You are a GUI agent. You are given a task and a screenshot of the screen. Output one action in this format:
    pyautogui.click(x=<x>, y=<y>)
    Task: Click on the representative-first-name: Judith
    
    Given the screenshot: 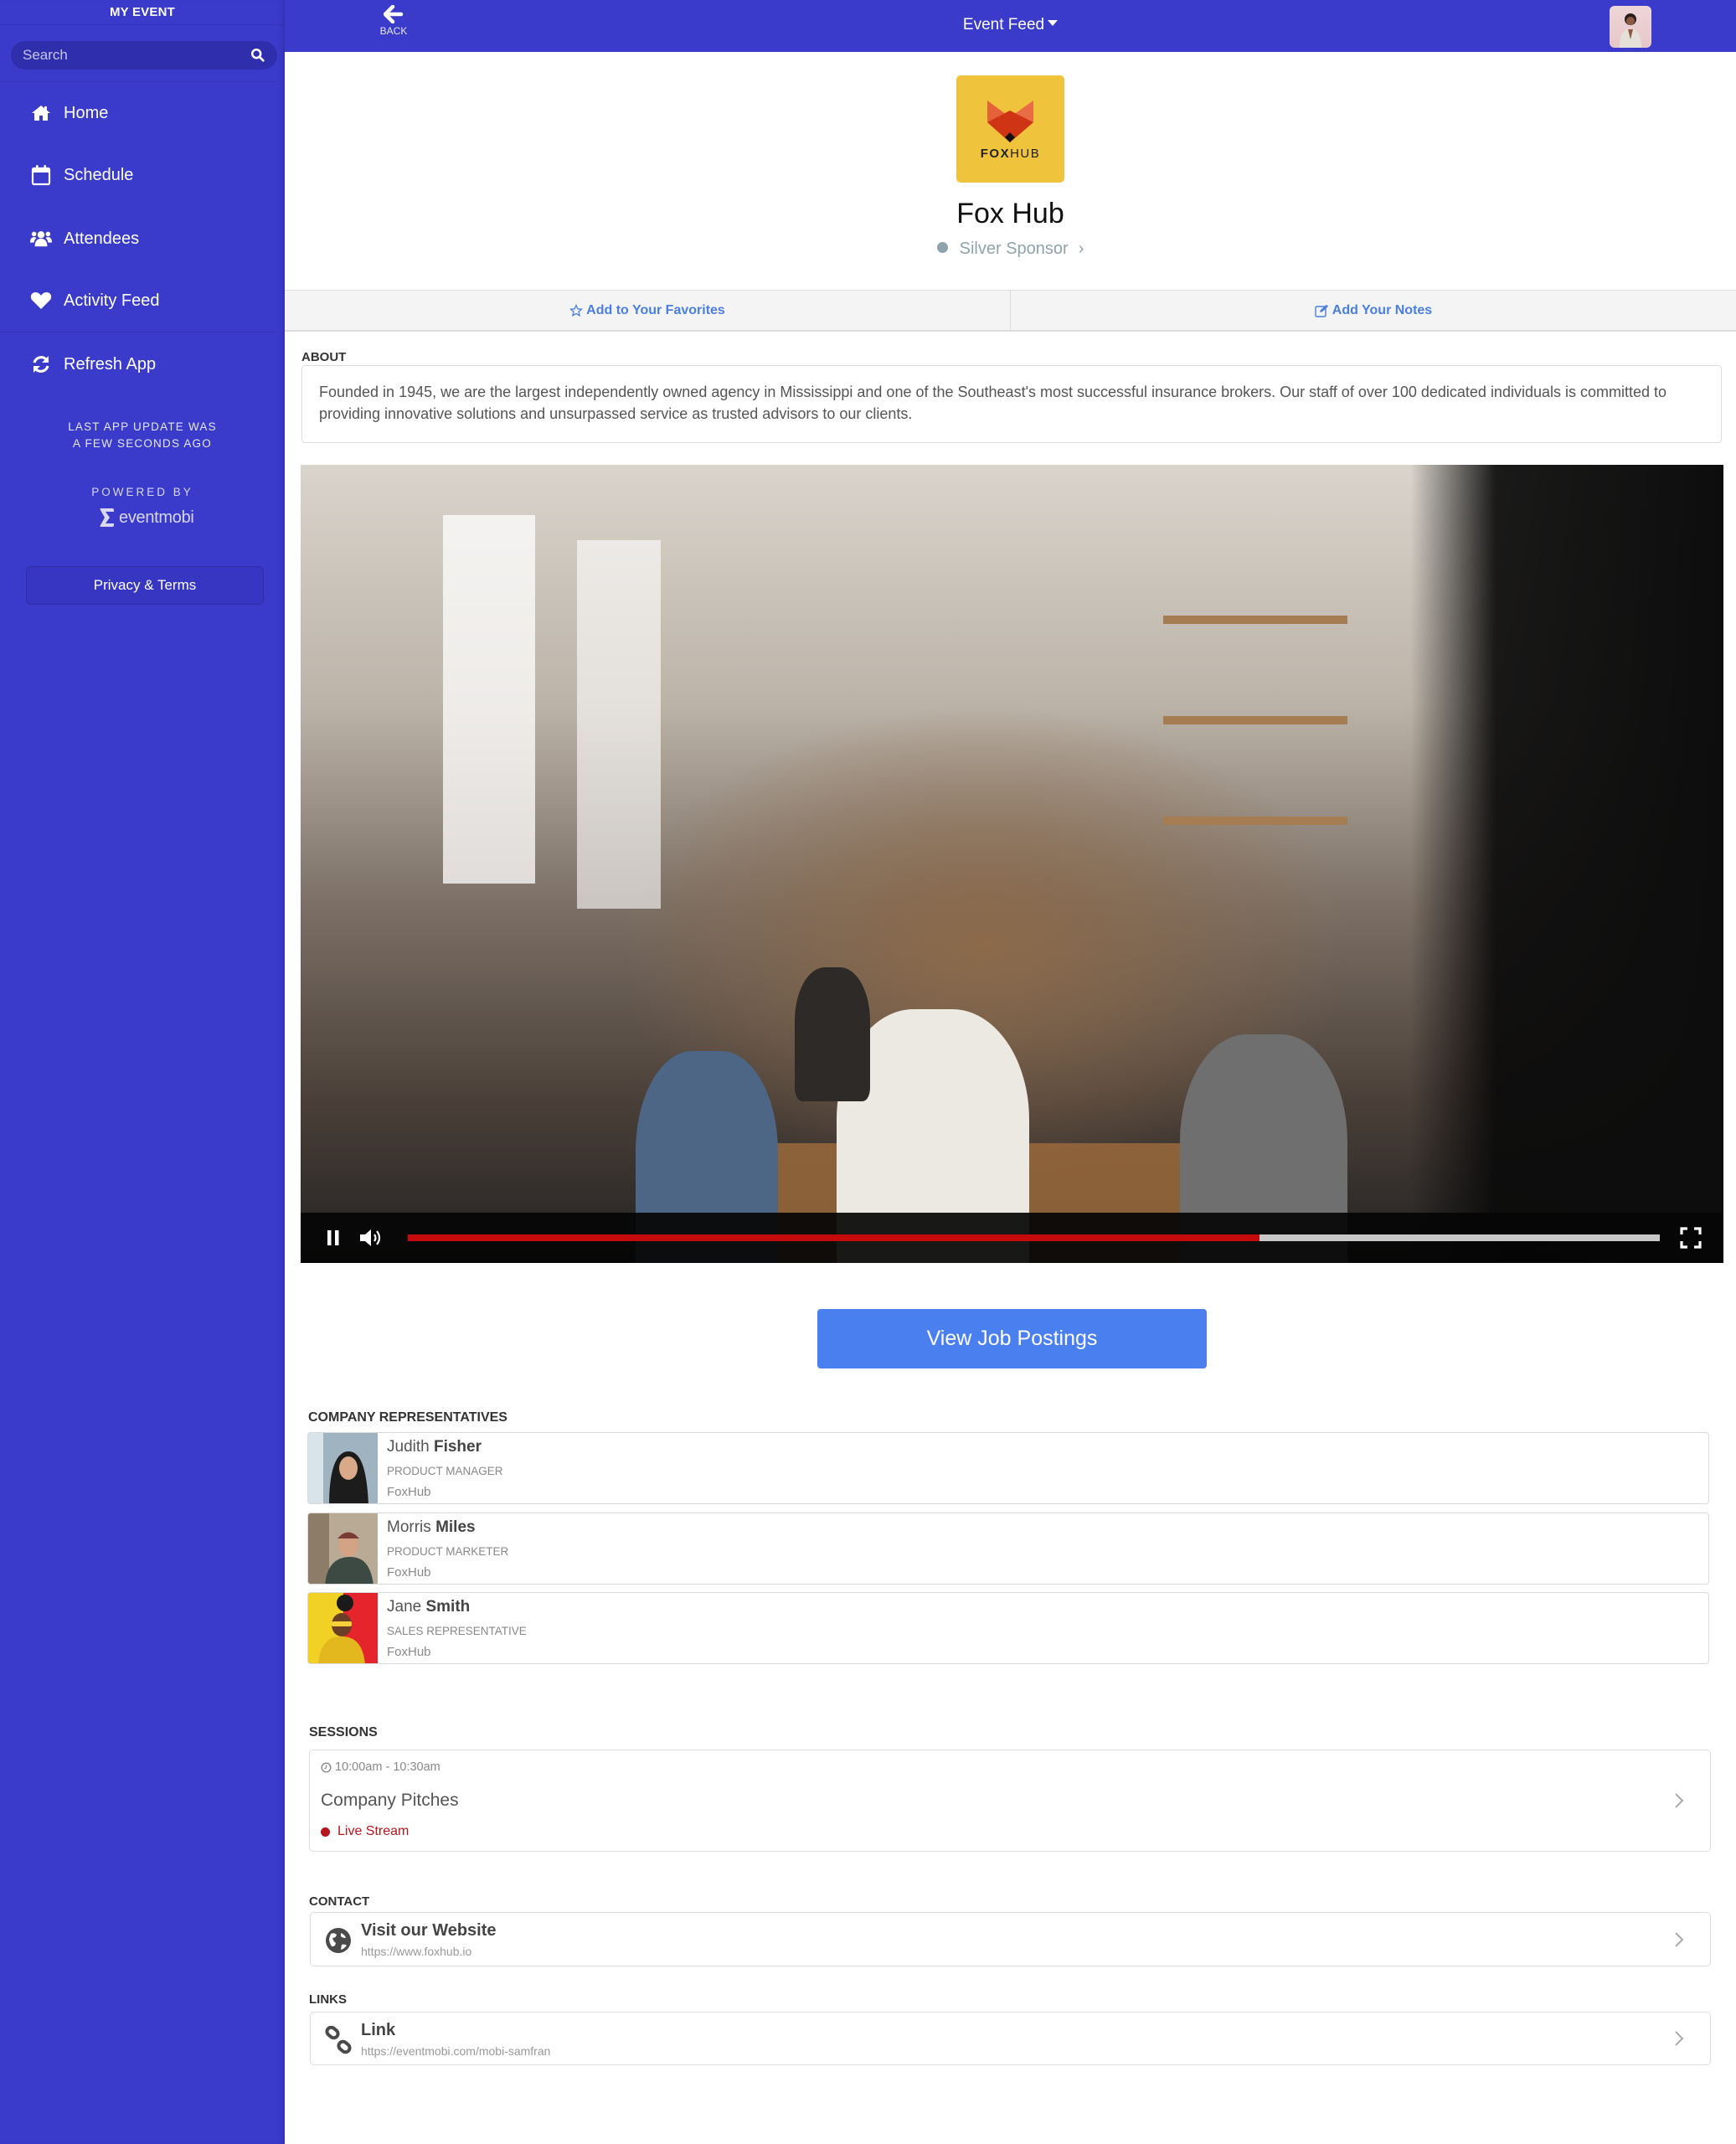 What is the action you would take?
    pyautogui.click(x=408, y=1447)
    